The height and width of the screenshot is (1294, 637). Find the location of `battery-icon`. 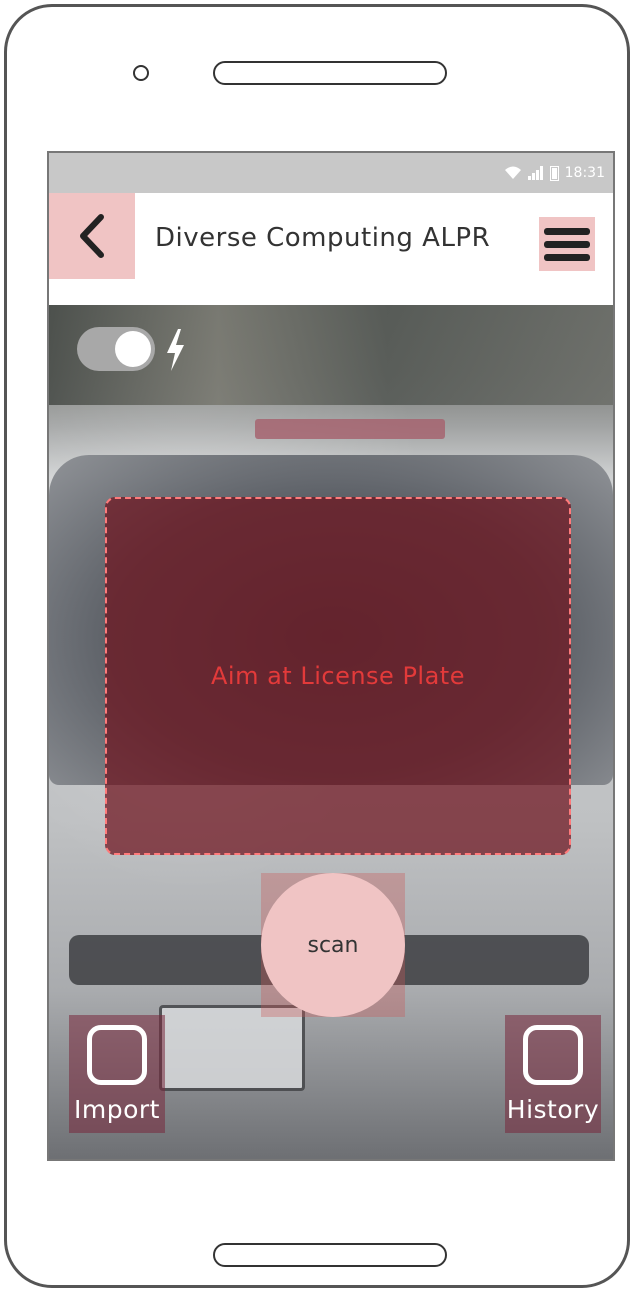

battery-icon is located at coordinates (554, 173).